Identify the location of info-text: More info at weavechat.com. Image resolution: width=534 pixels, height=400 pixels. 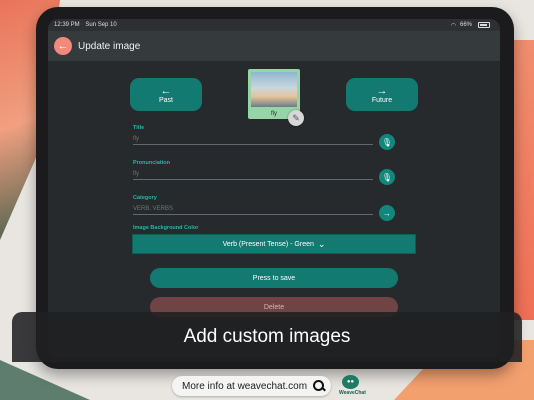
(245, 386).